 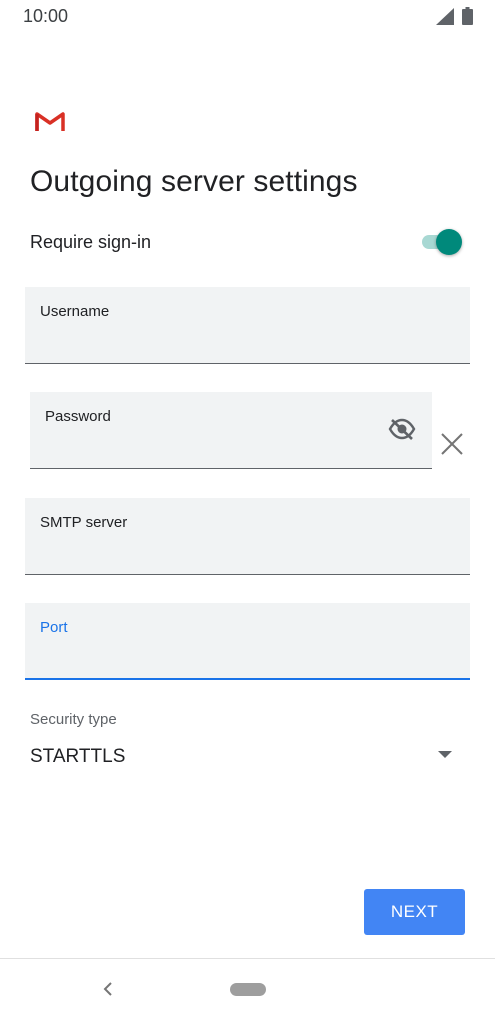 I want to click on password-label: Password, so click(x=78, y=416).